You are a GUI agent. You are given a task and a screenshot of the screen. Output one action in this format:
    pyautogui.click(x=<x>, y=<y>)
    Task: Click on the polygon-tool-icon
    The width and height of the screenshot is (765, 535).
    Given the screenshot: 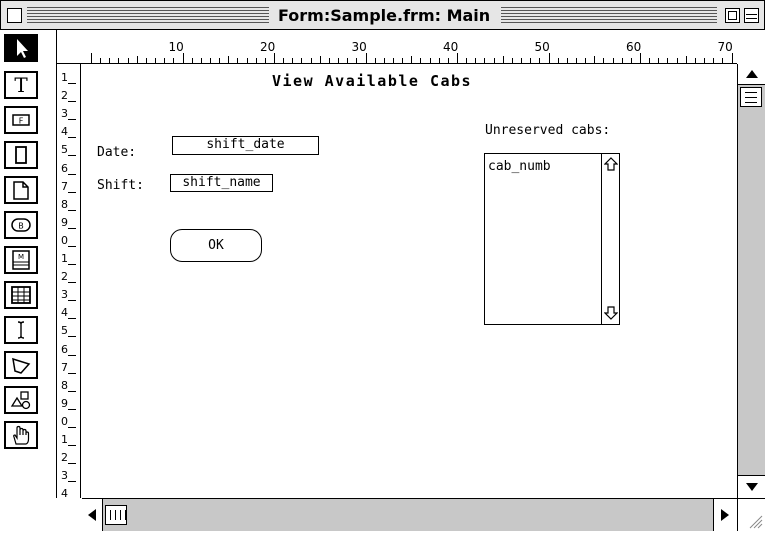 What is the action you would take?
    pyautogui.click(x=21, y=365)
    